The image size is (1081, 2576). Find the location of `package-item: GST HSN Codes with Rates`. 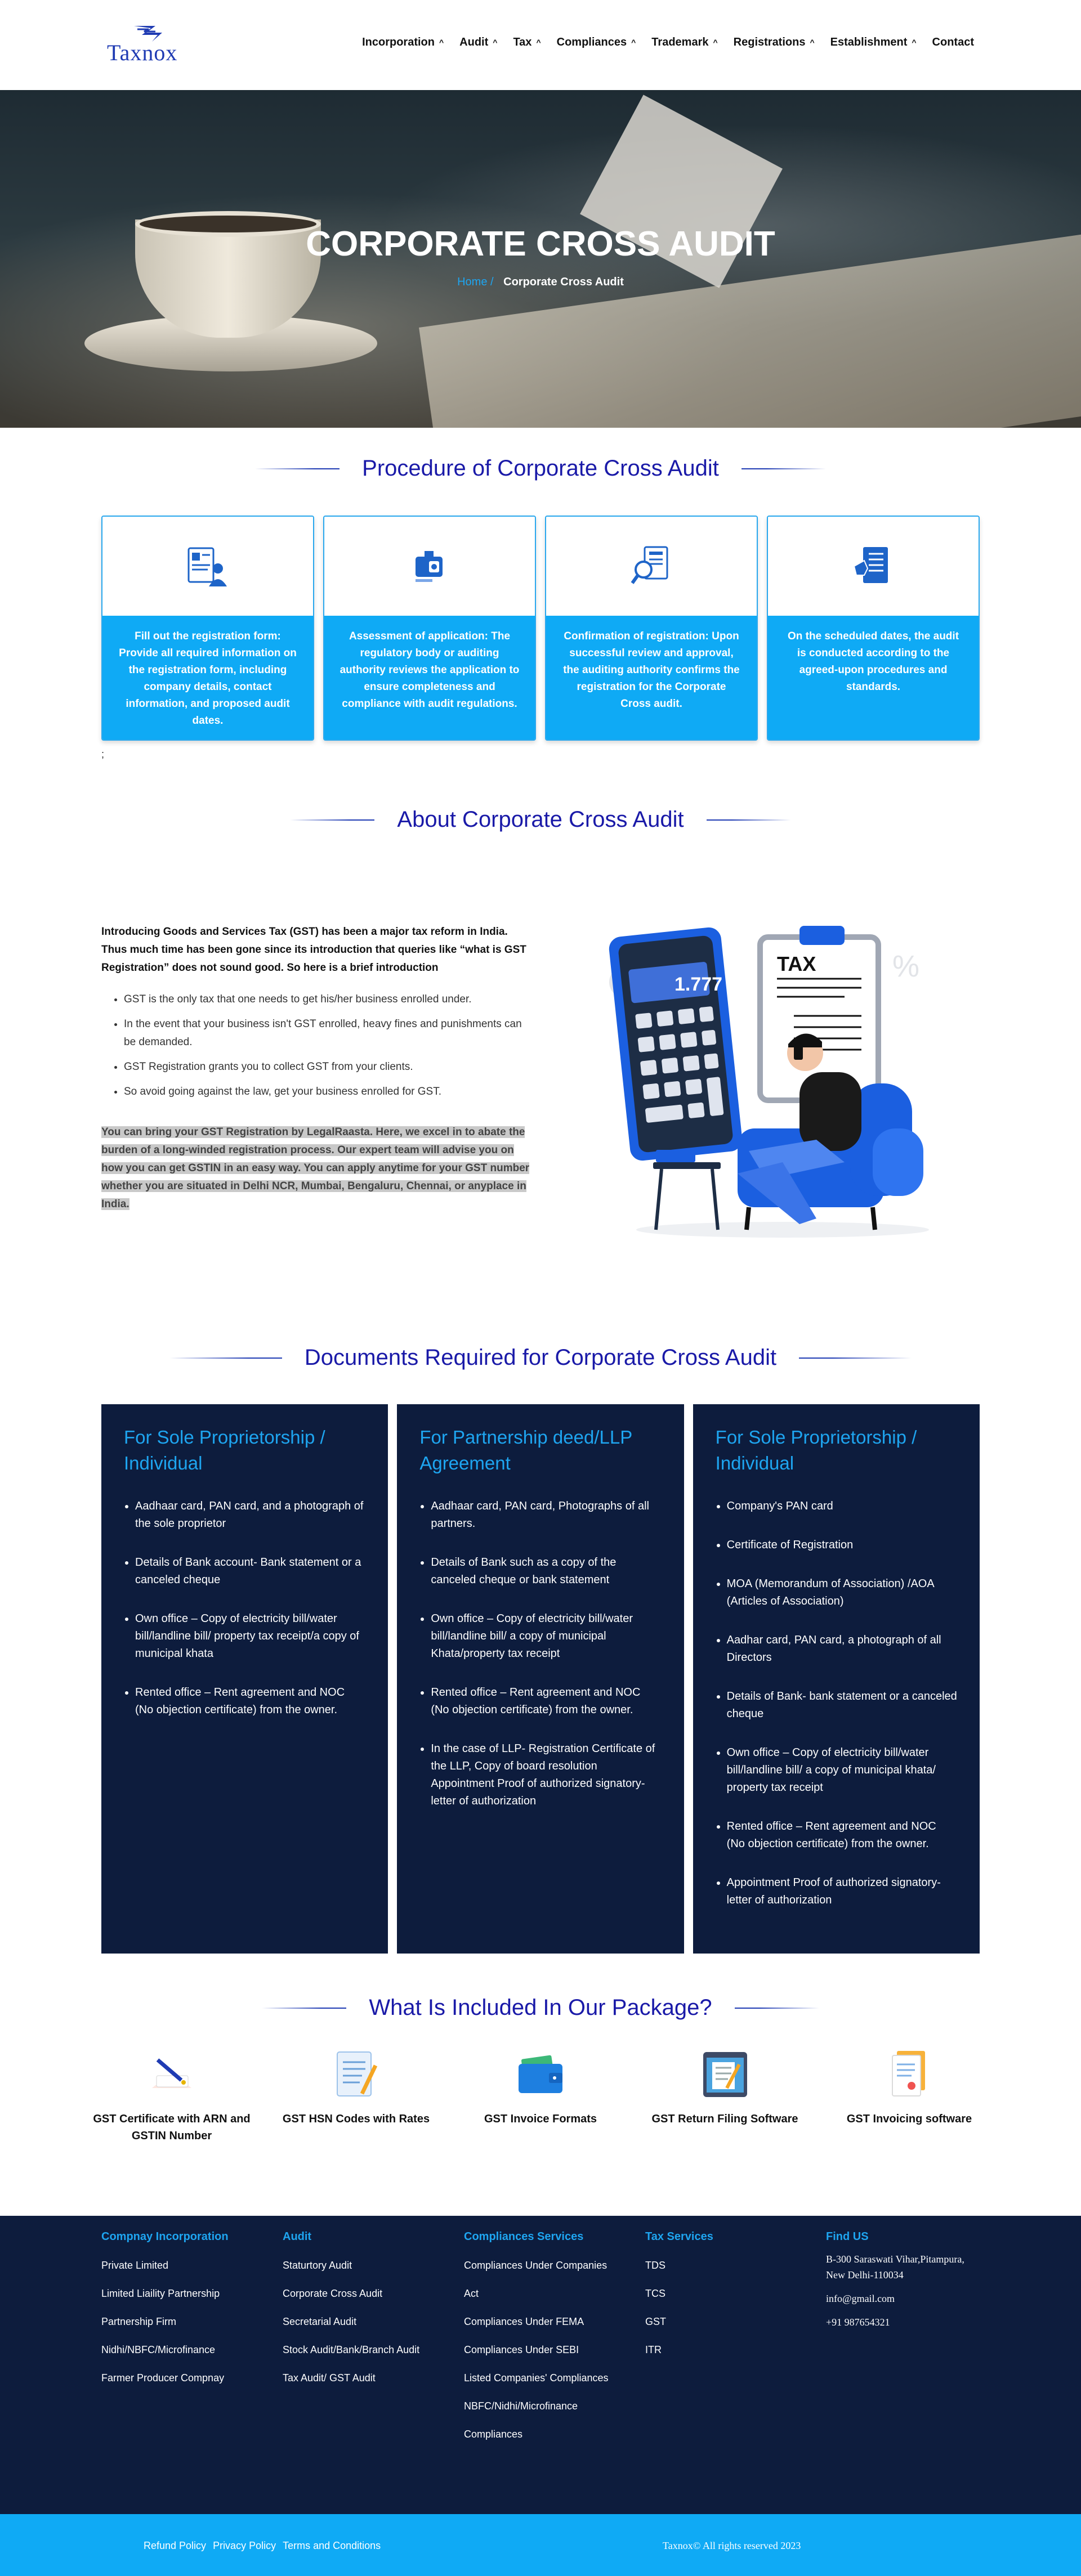

package-item: GST HSN Codes with Rates is located at coordinates (356, 2096).